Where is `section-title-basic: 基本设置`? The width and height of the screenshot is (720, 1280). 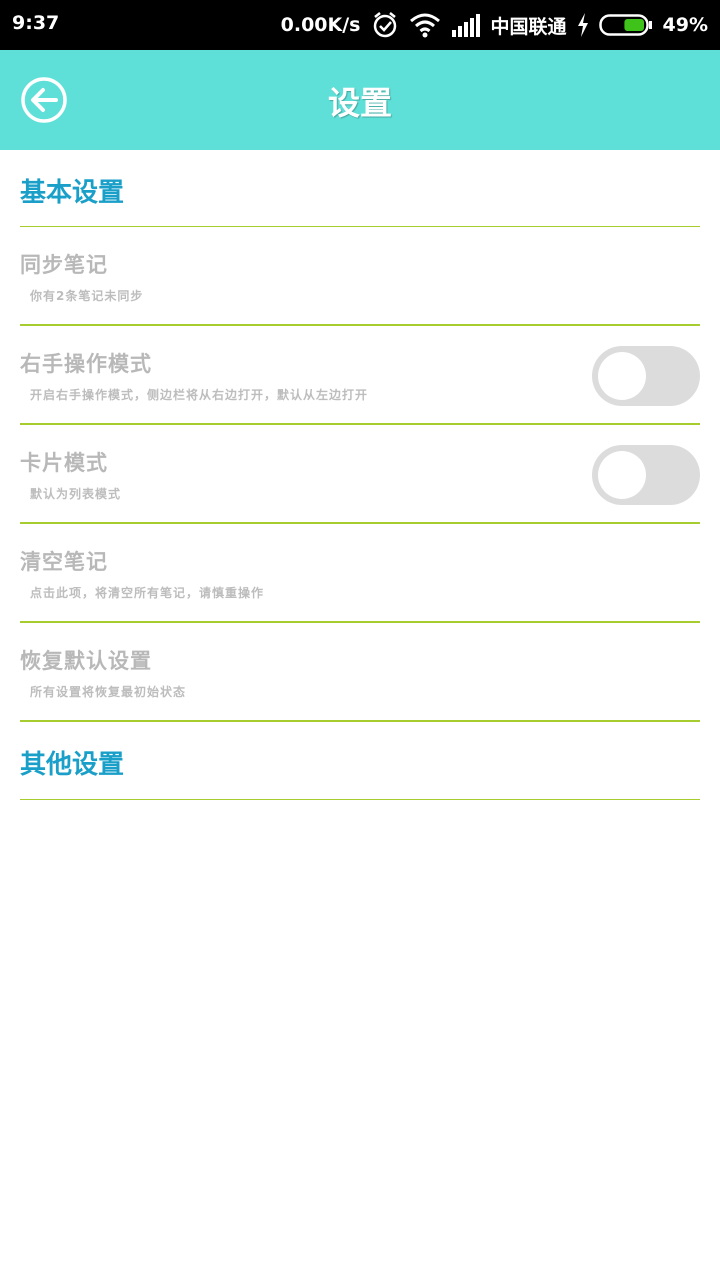
section-title-basic: 基本设置 is located at coordinates (72, 193).